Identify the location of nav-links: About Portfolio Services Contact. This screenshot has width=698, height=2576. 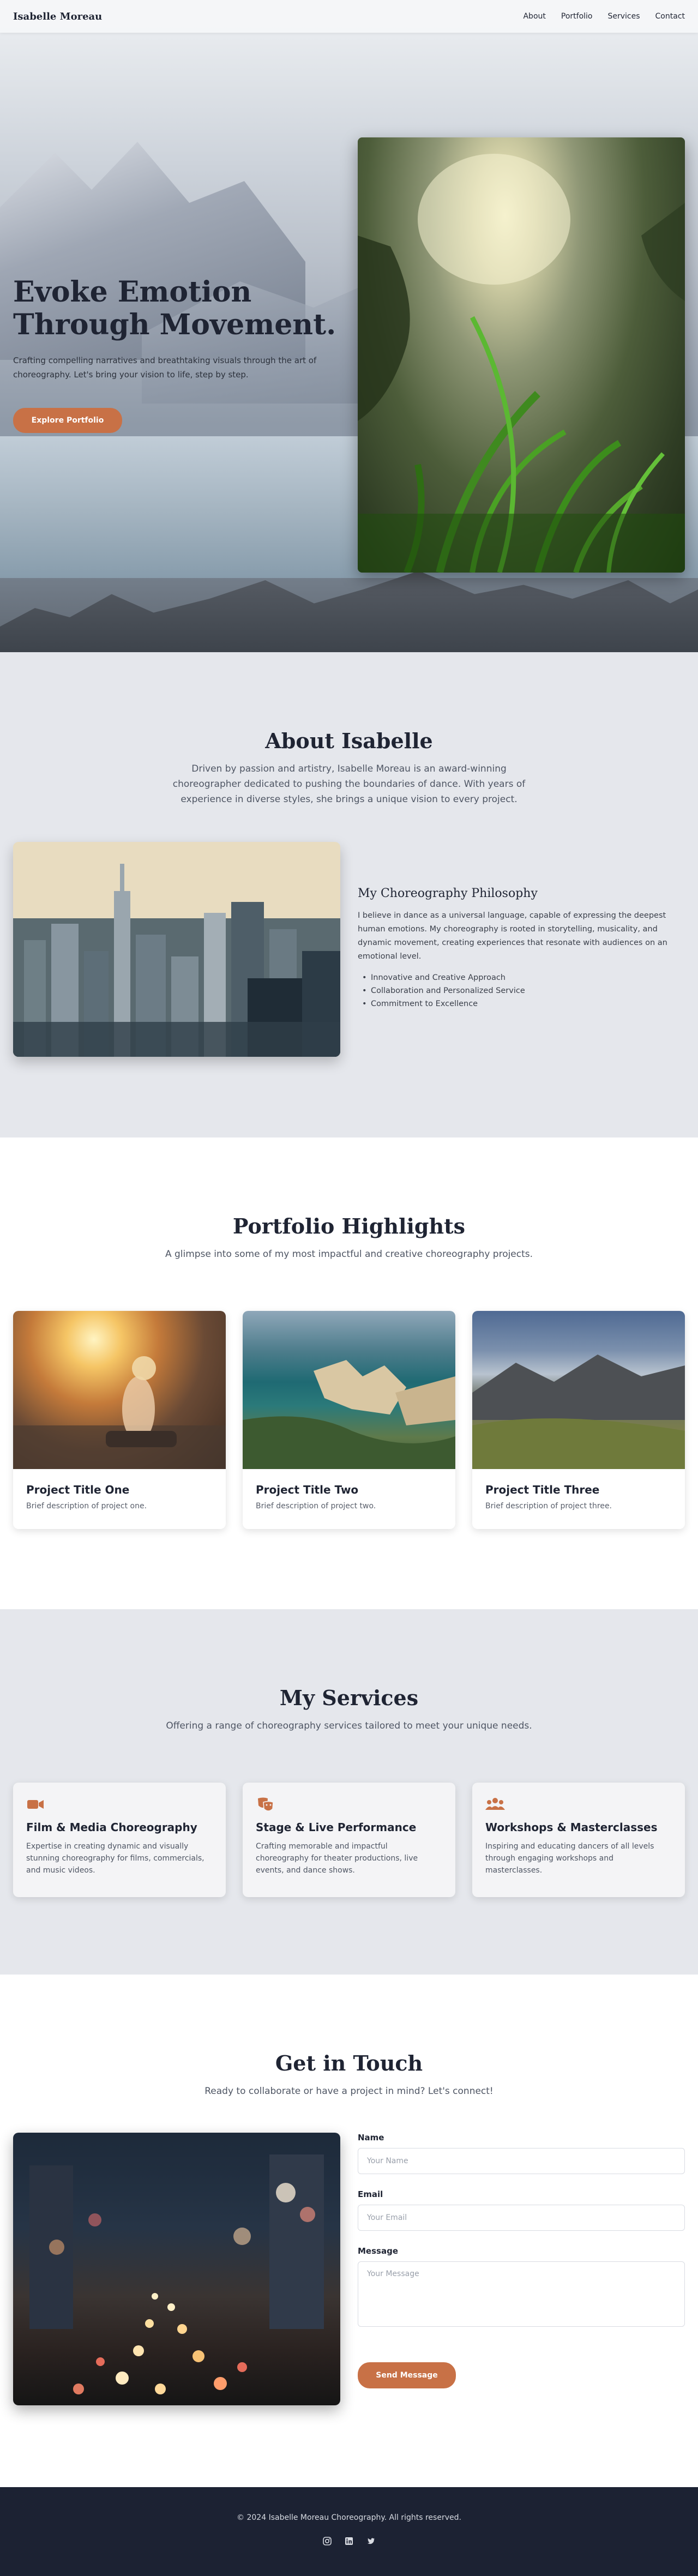
(604, 16).